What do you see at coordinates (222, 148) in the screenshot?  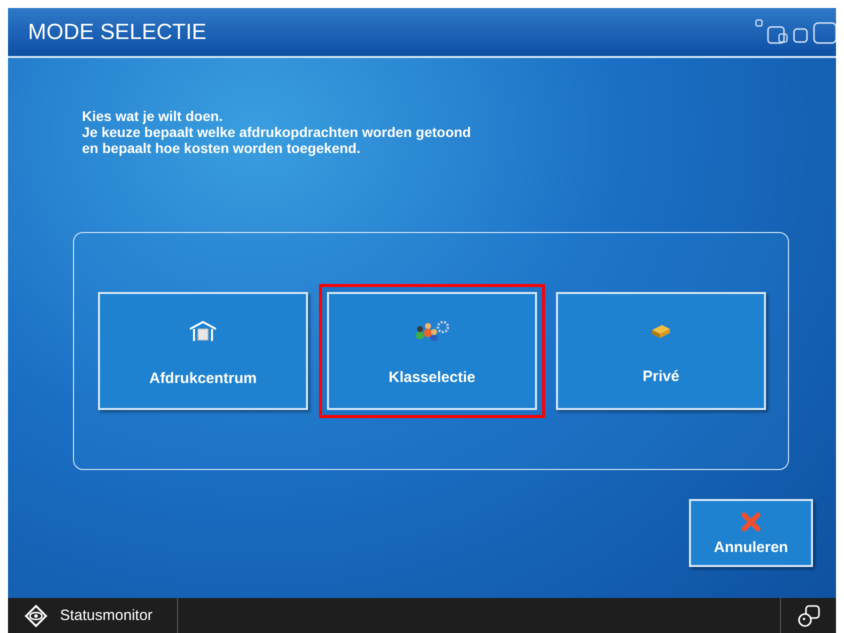 I see `instruction-text: en bepaalt hoe kosten worden toegekend.` at bounding box center [222, 148].